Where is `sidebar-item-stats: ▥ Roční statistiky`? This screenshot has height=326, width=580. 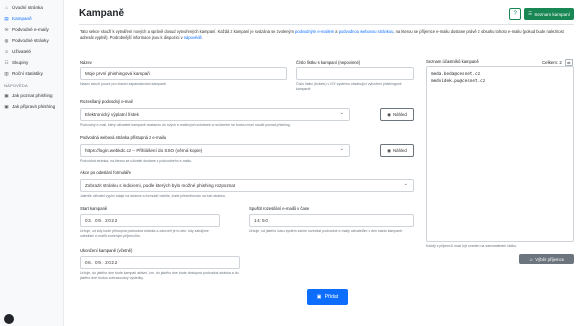 sidebar-item-stats: ▥ Roční statistiky is located at coordinates (31, 73).